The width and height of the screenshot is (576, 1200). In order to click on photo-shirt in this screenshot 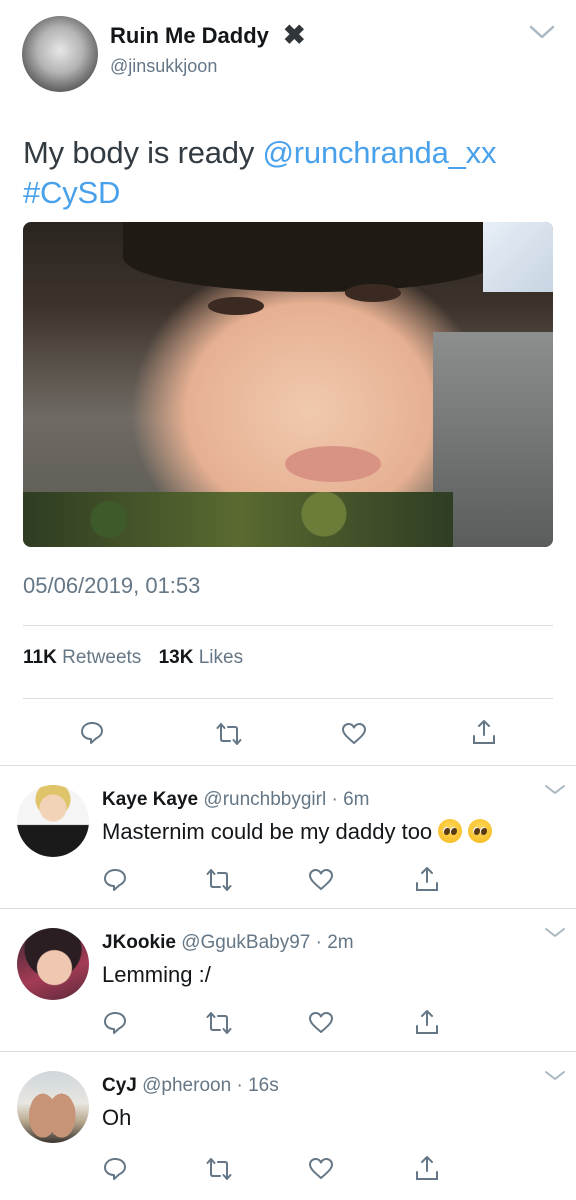, I will do `click(238, 519)`.